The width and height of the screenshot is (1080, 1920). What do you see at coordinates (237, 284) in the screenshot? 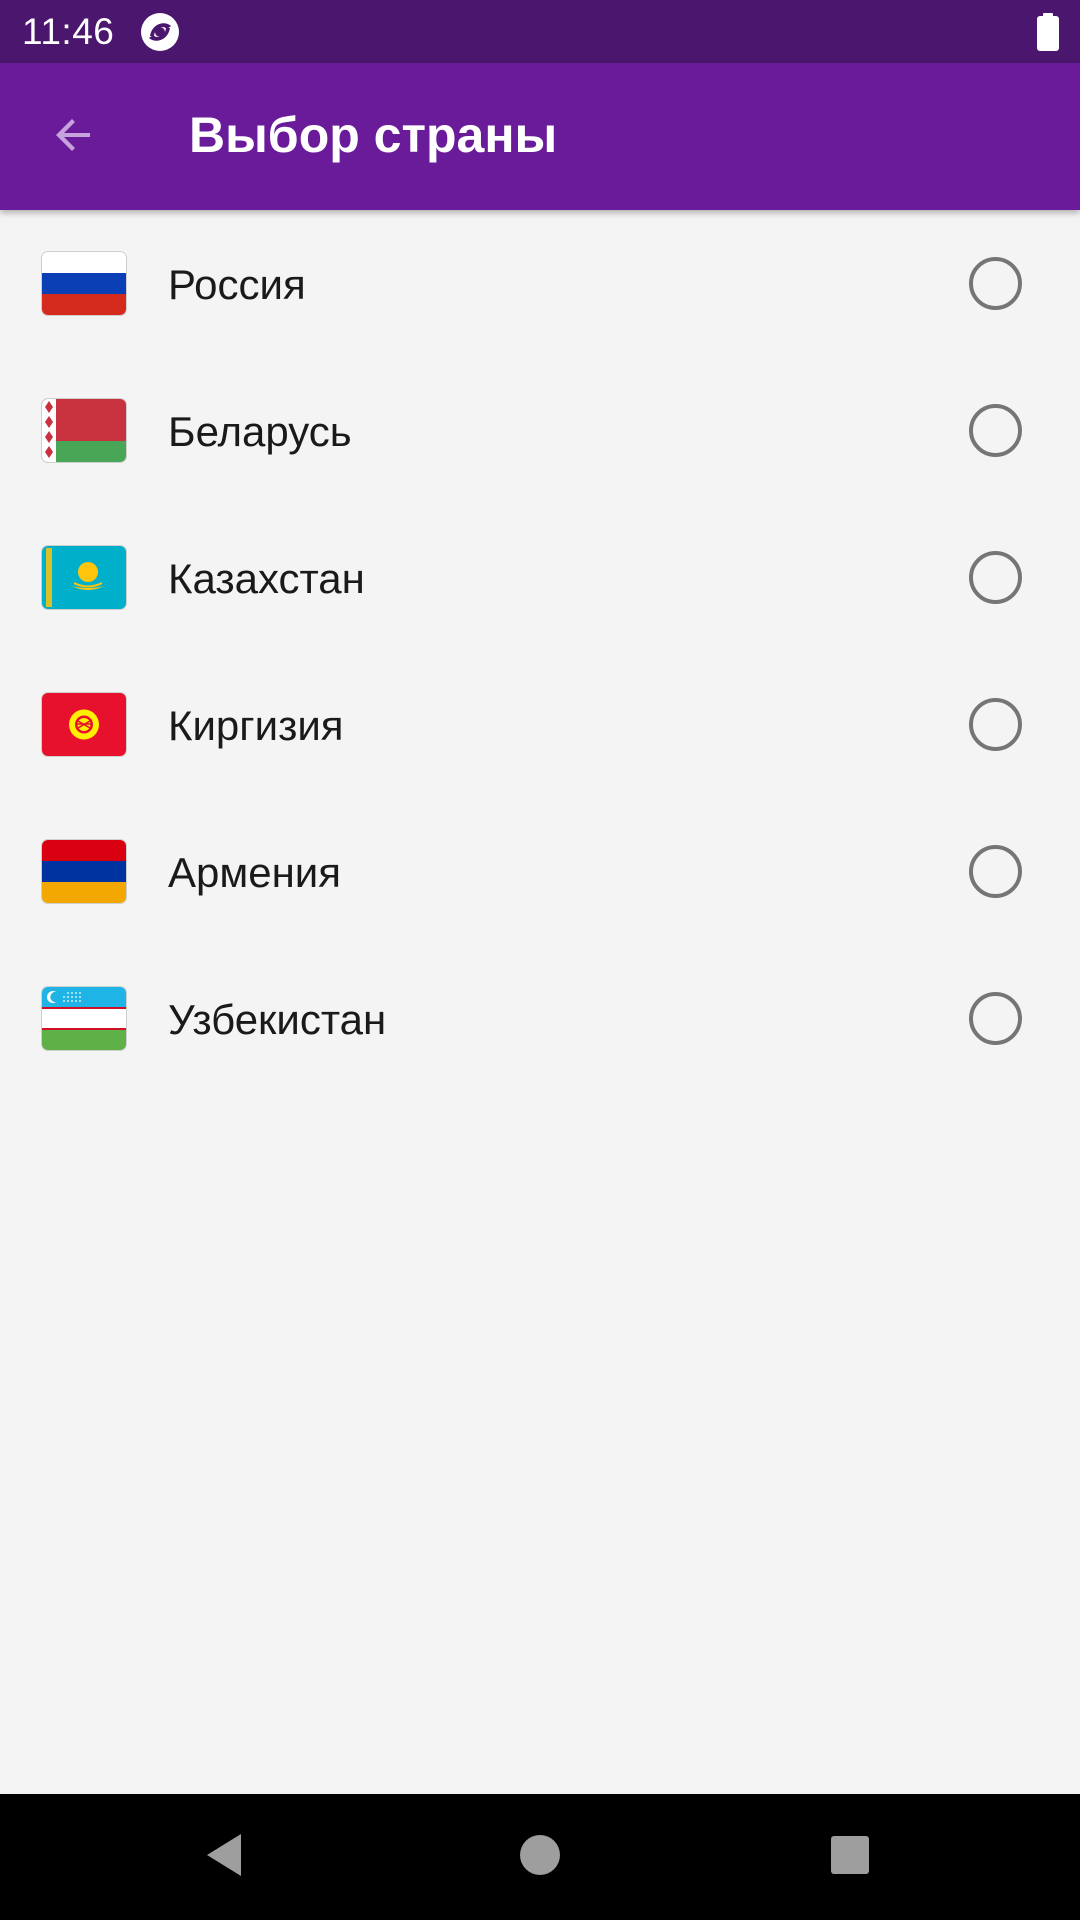
I see `country-name: Россия` at bounding box center [237, 284].